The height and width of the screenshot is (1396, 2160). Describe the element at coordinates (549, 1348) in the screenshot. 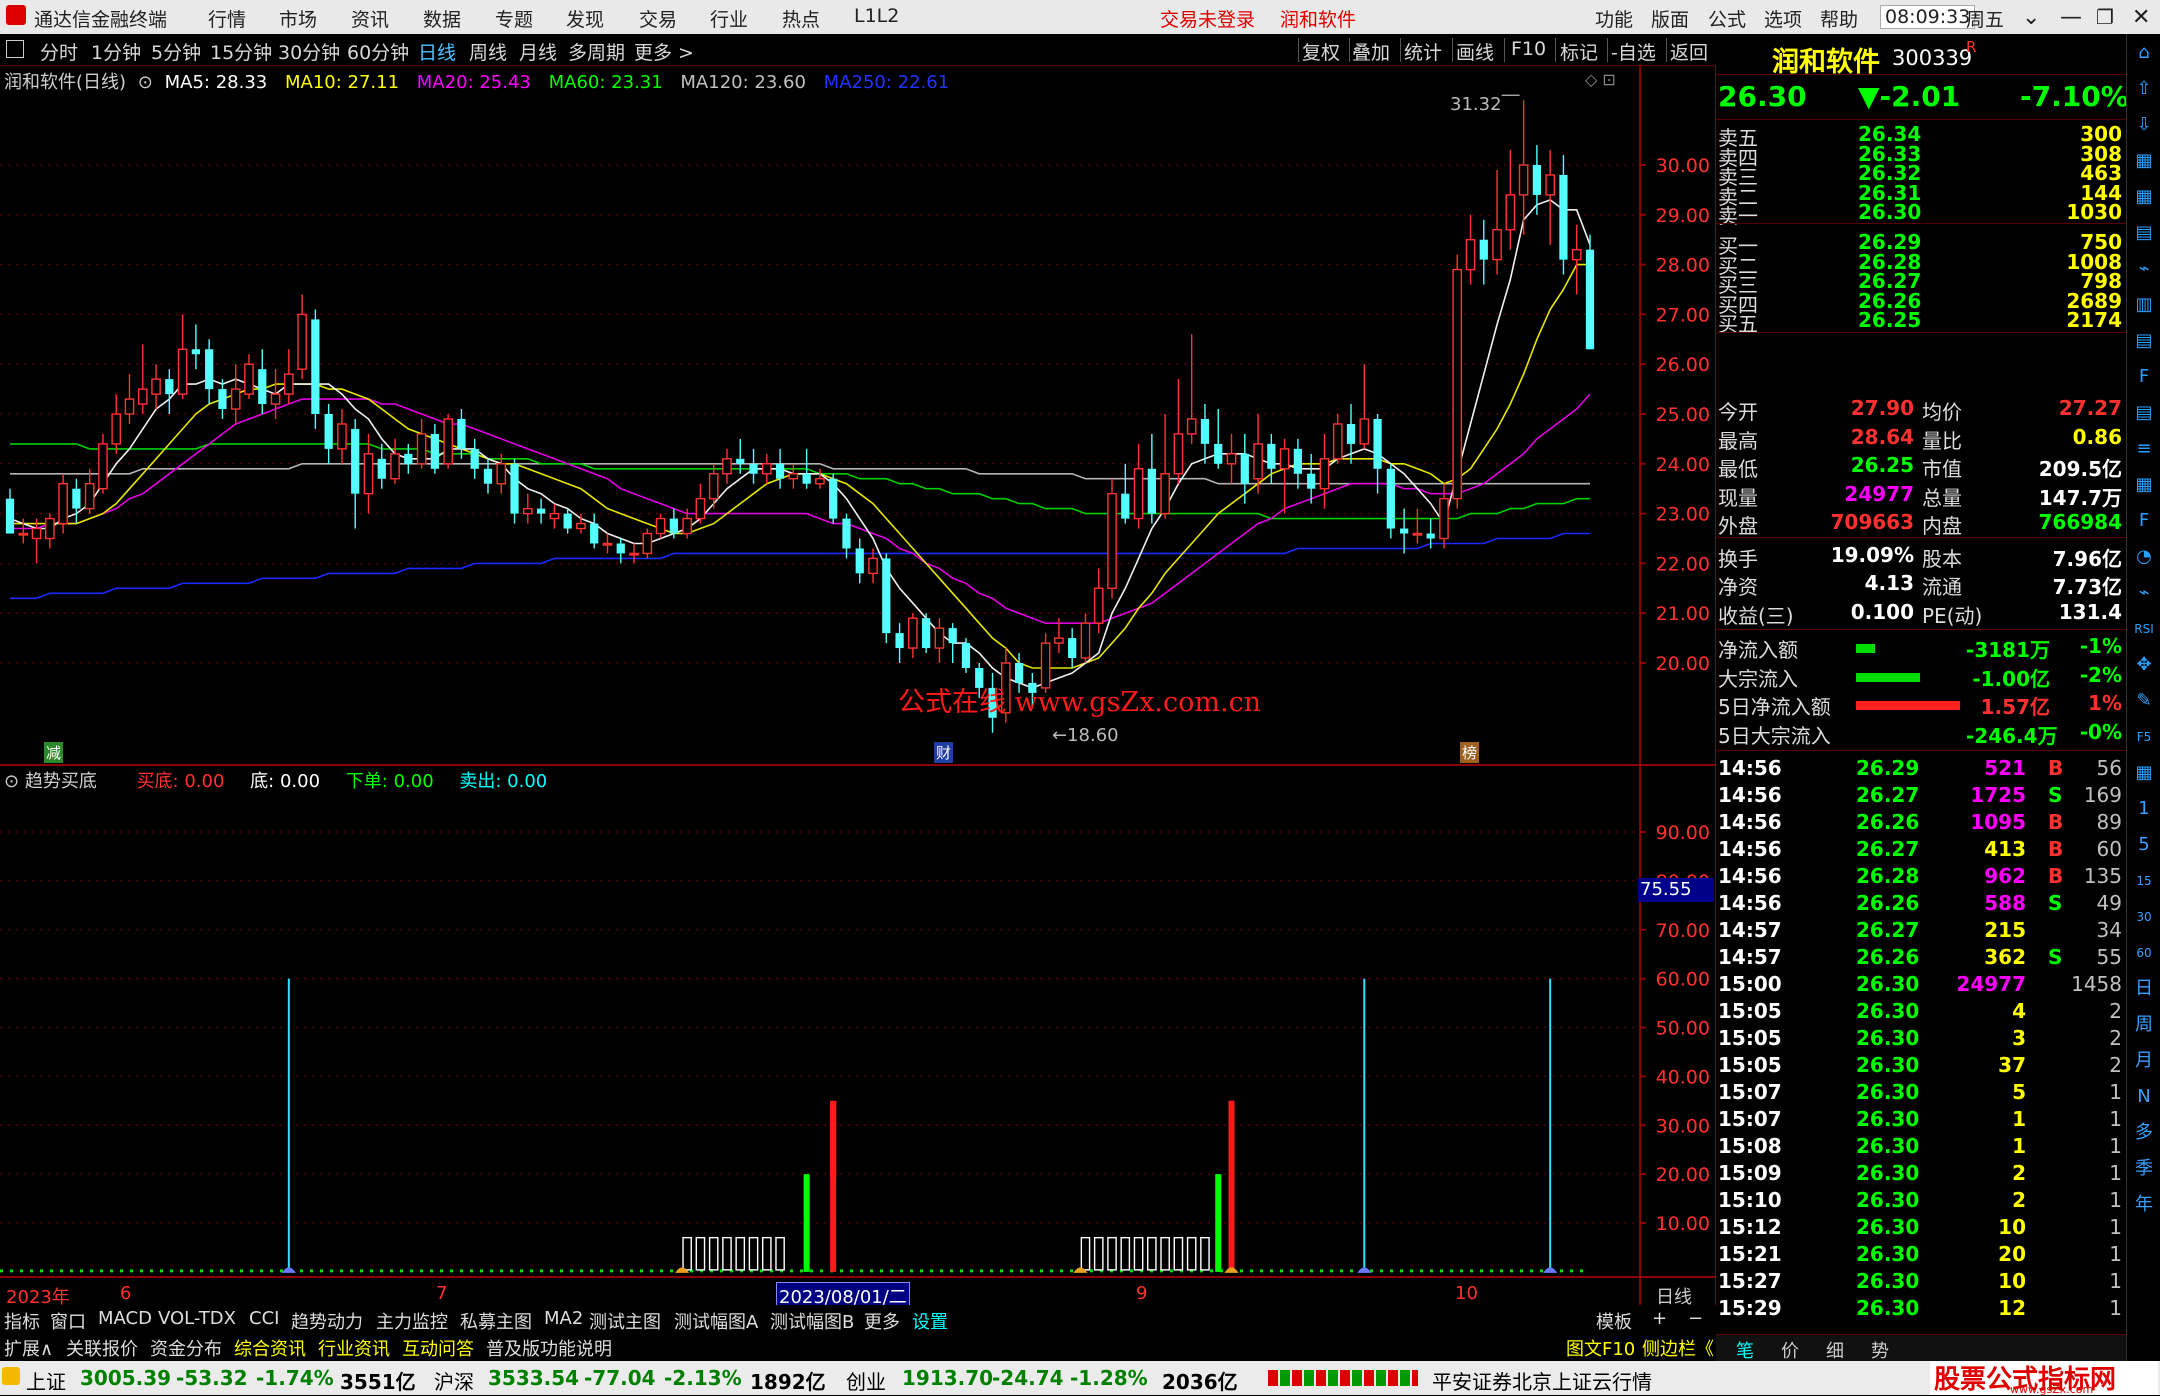

I see `tab-pujiban: 普及版功能说明` at that location.